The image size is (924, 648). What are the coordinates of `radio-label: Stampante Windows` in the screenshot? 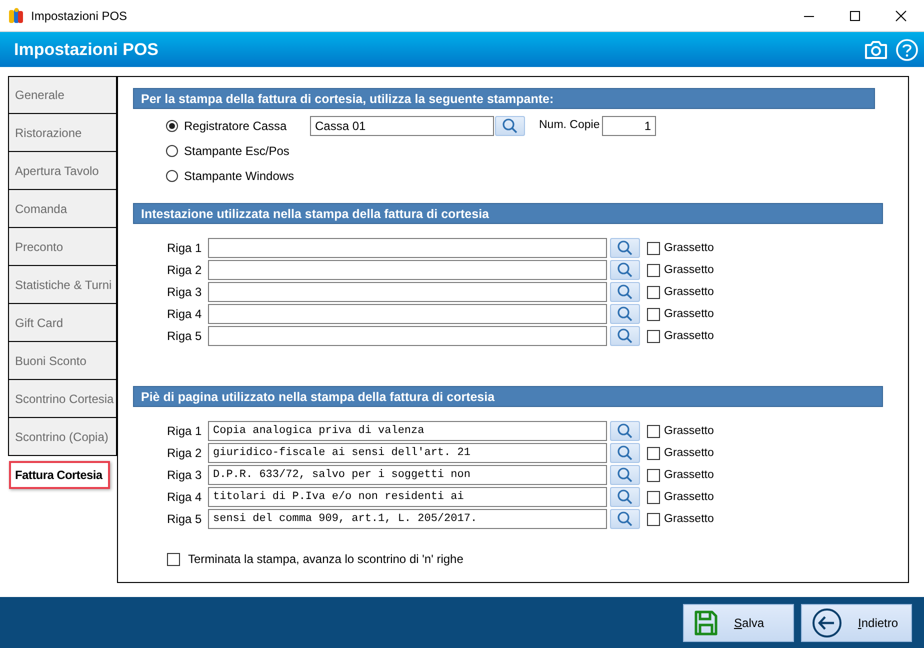 It's located at (239, 176).